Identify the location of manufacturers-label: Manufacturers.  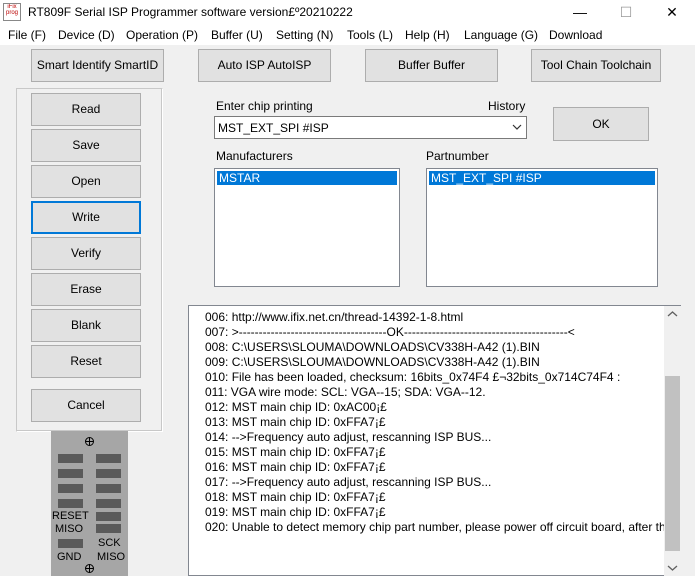
(254, 156).